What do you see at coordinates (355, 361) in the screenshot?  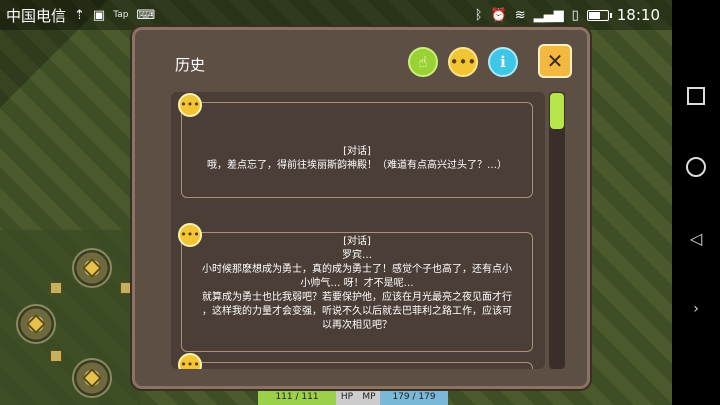 I see `list-item: •••` at bounding box center [355, 361].